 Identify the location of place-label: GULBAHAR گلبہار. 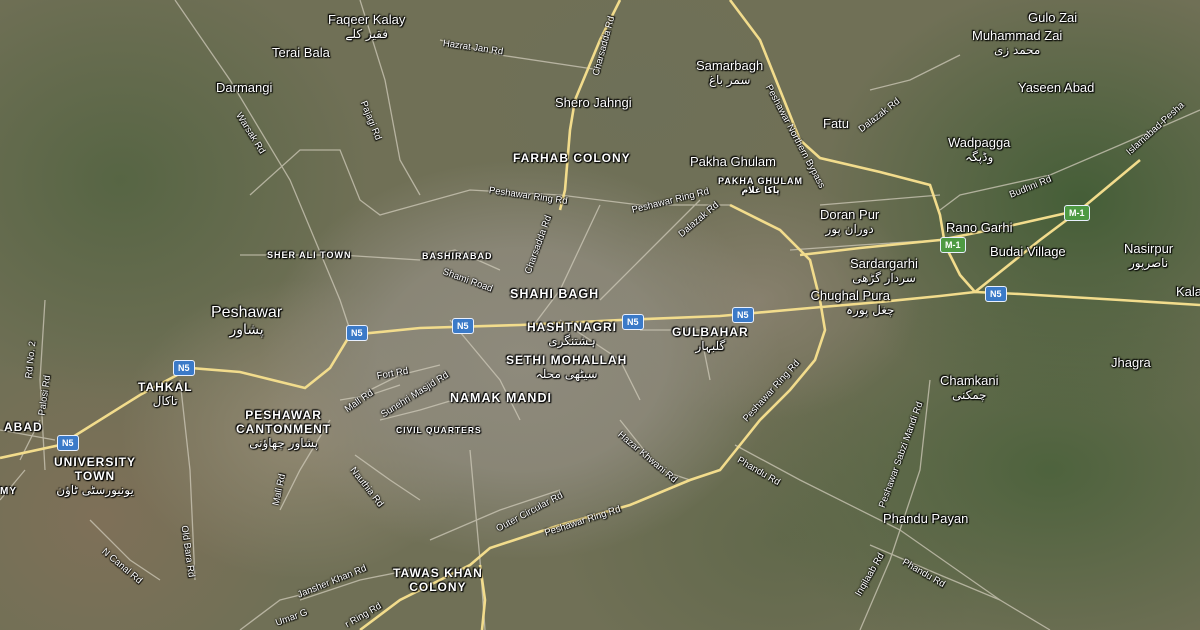
(710, 339).